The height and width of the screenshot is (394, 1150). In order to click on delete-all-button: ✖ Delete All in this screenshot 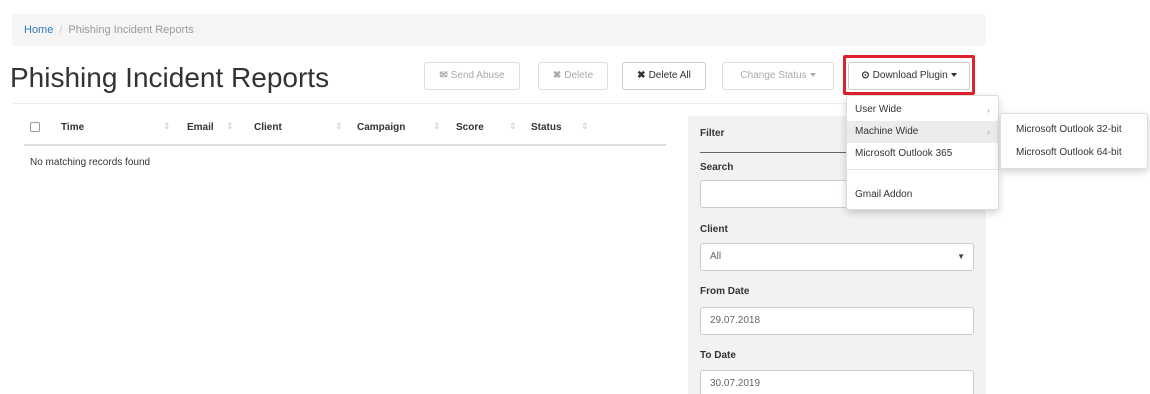, I will do `click(664, 76)`.